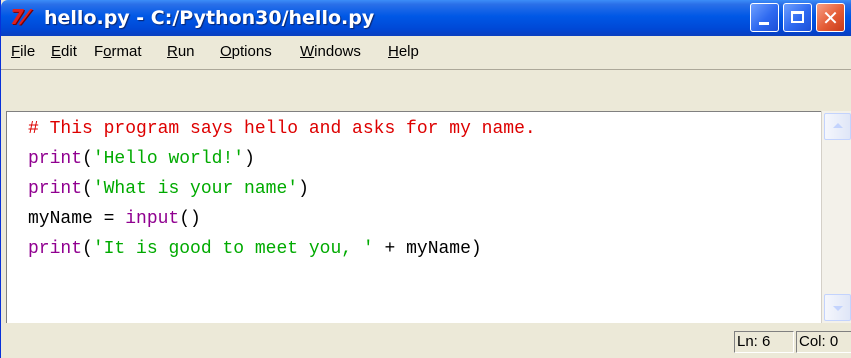  What do you see at coordinates (307, 51) in the screenshot?
I see `menu-windows-accel: W` at bounding box center [307, 51].